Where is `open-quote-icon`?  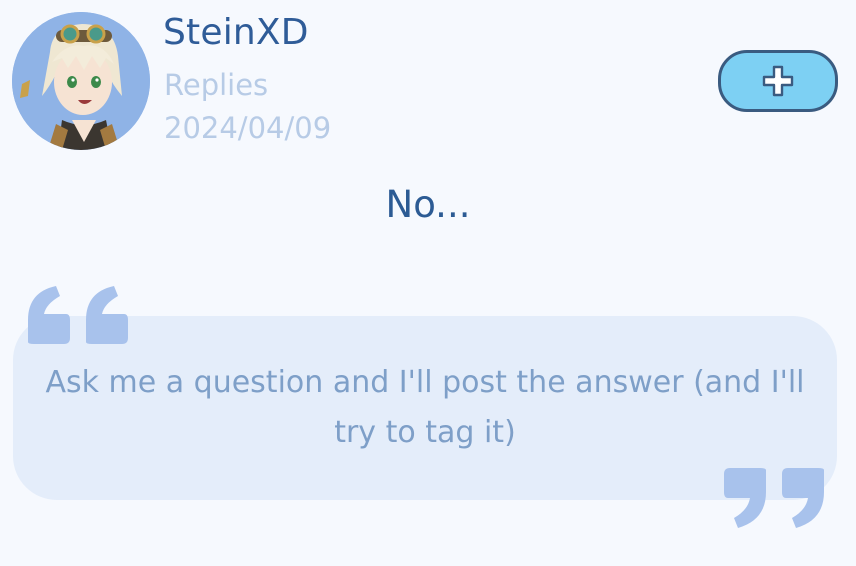
open-quote-icon is located at coordinates (78, 315).